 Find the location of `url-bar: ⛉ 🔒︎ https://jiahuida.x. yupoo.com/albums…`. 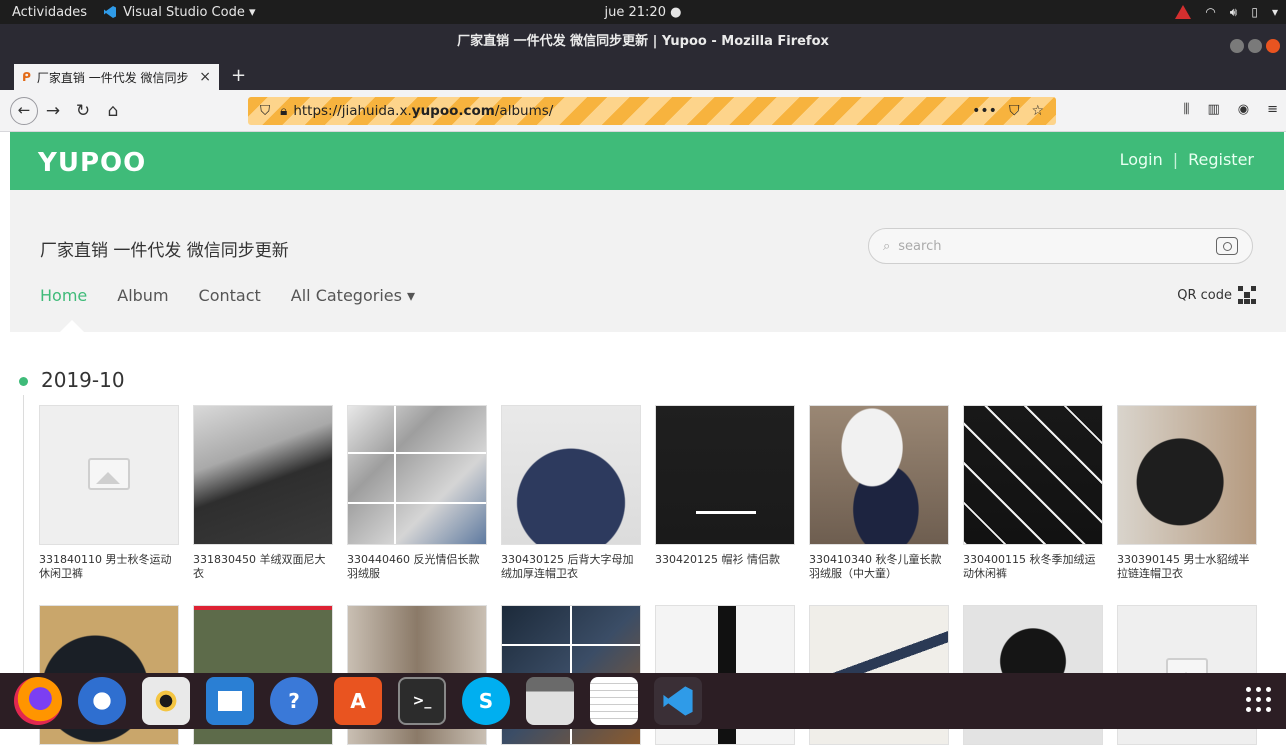

url-bar: ⛉ 🔒︎ https://jiahuida.x. yupoo.com/albums… is located at coordinates (652, 111).